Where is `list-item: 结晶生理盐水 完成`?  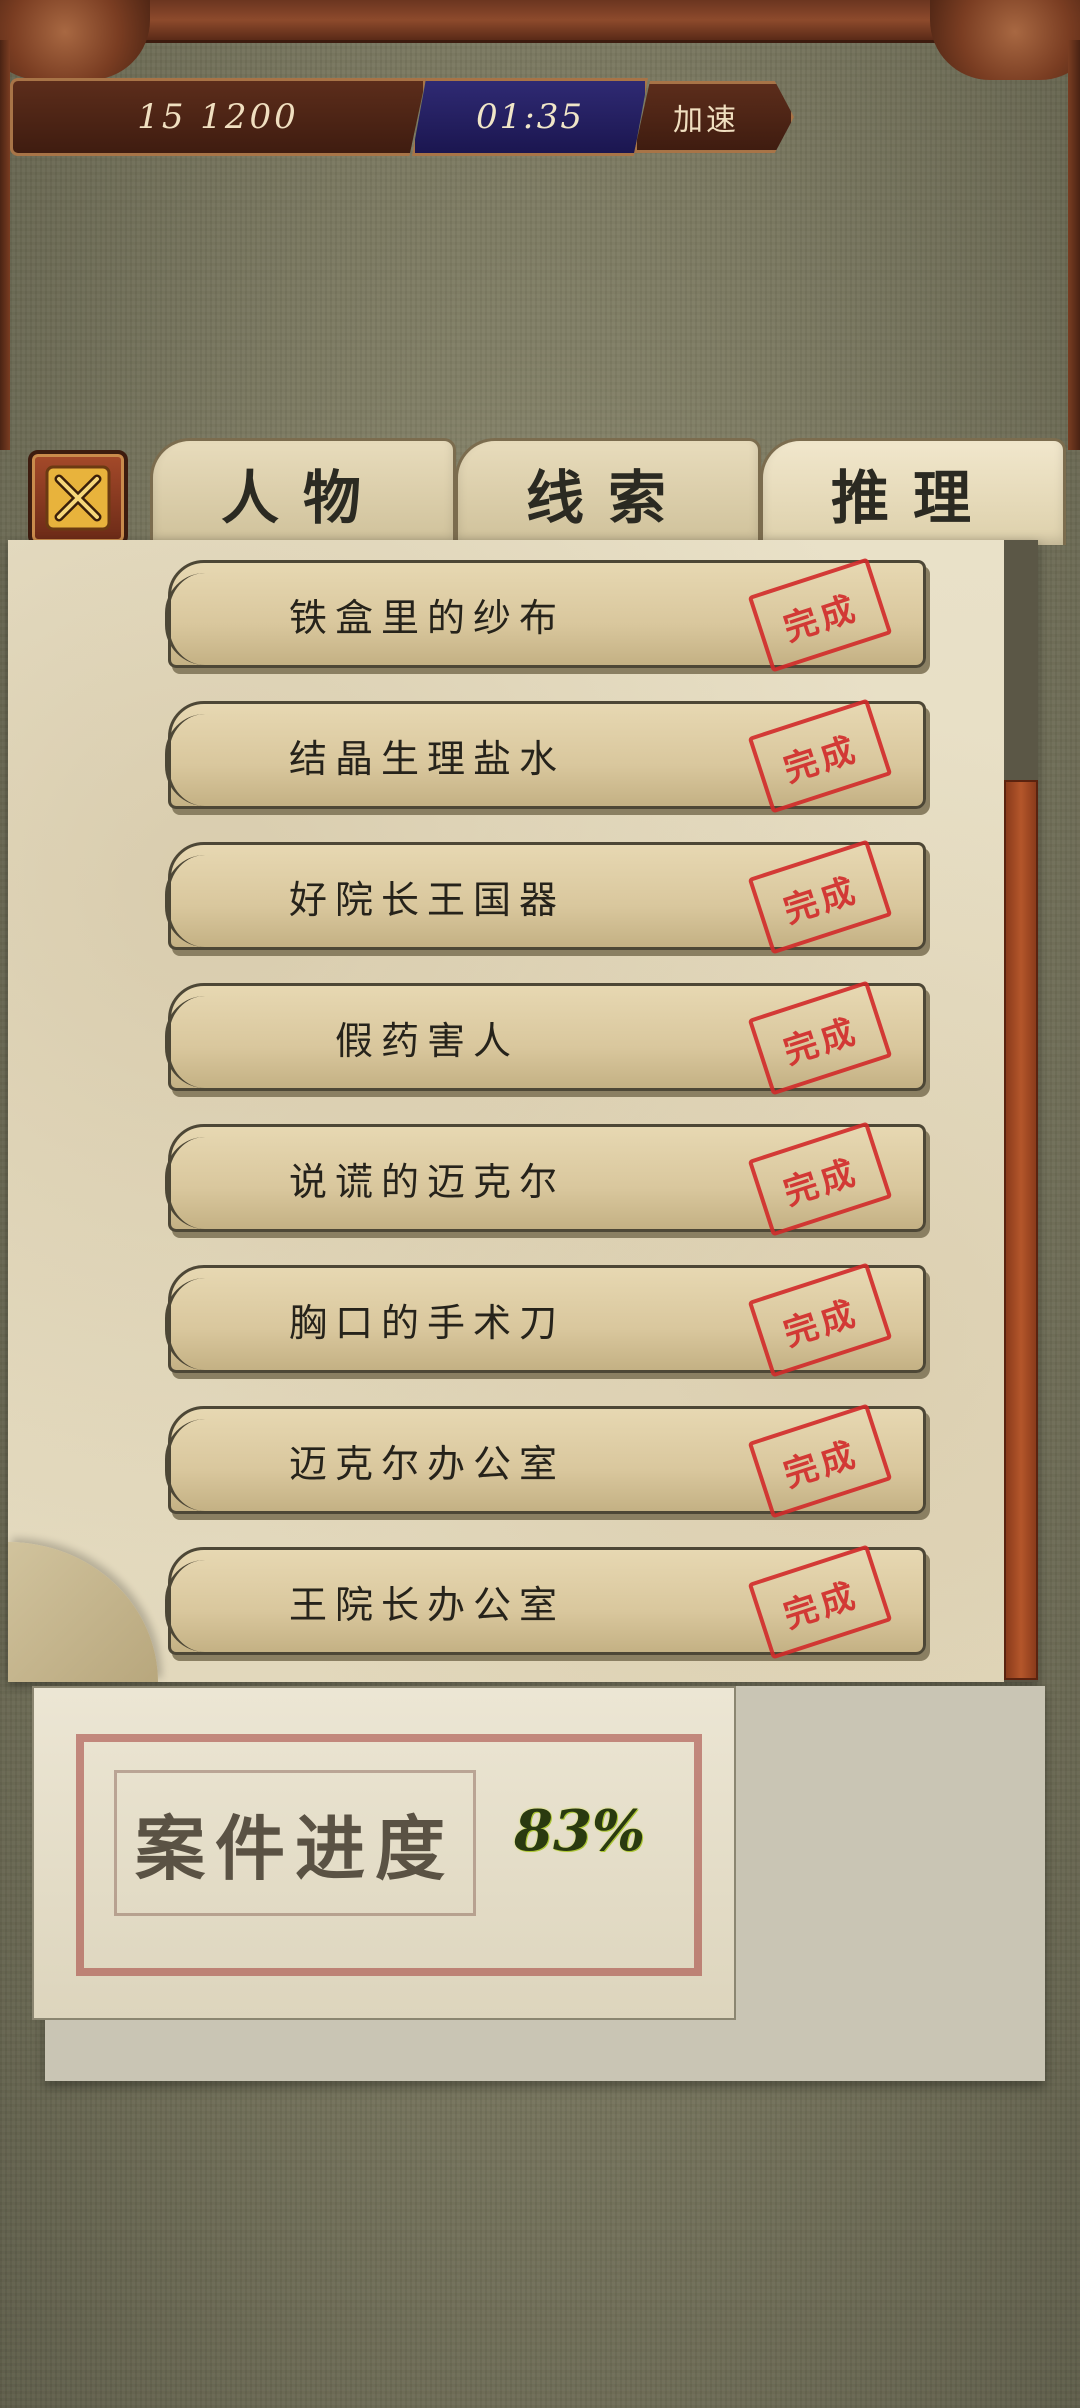
list-item: 结晶生理盐水 完成 is located at coordinates (545, 756).